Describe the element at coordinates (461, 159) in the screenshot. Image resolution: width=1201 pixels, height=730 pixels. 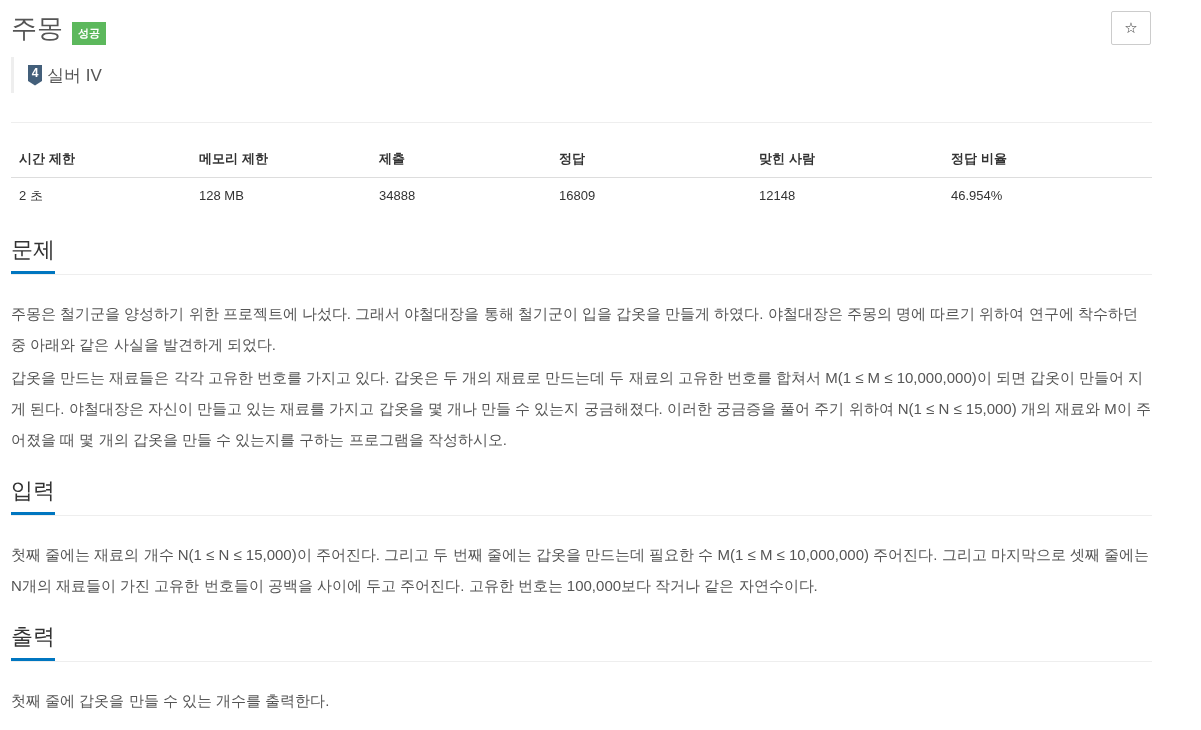
I see `column-header: 제출` at that location.